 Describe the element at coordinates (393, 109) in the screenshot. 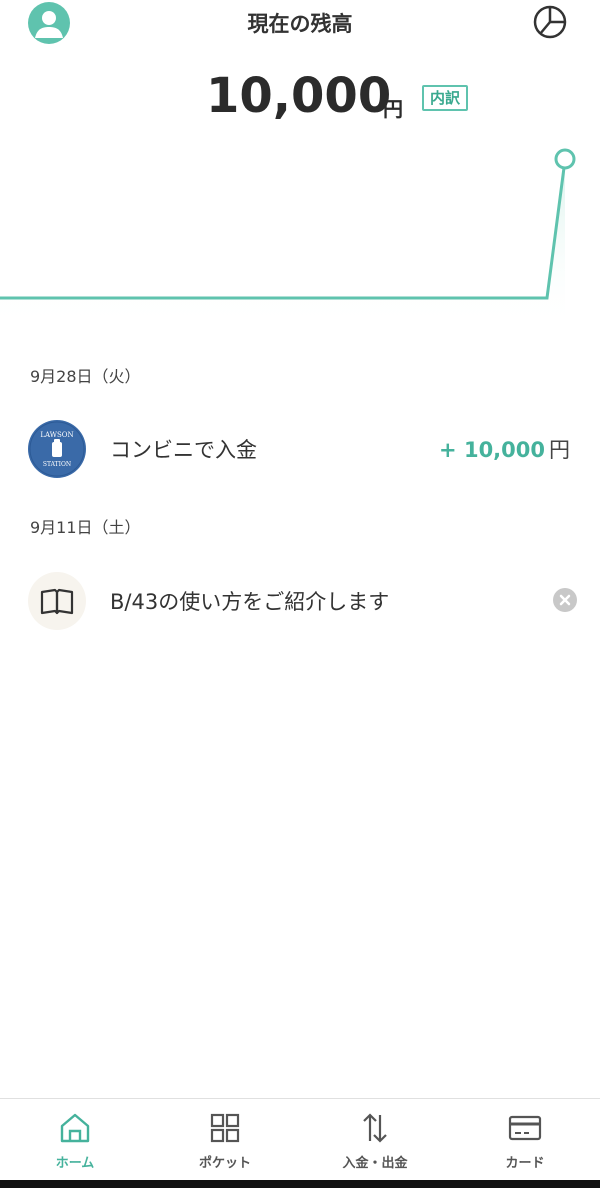

I see `balance-unit: 円` at that location.